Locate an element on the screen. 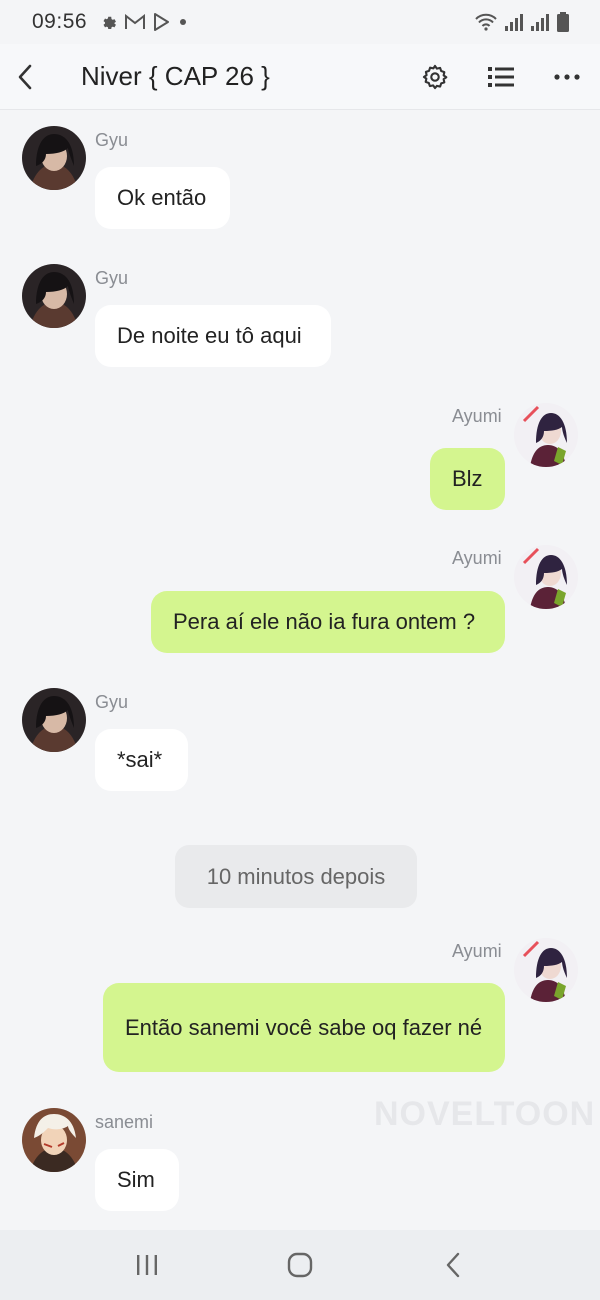 This screenshot has height=1300, width=600. time-divider: 10 minutos depois is located at coordinates (296, 876).